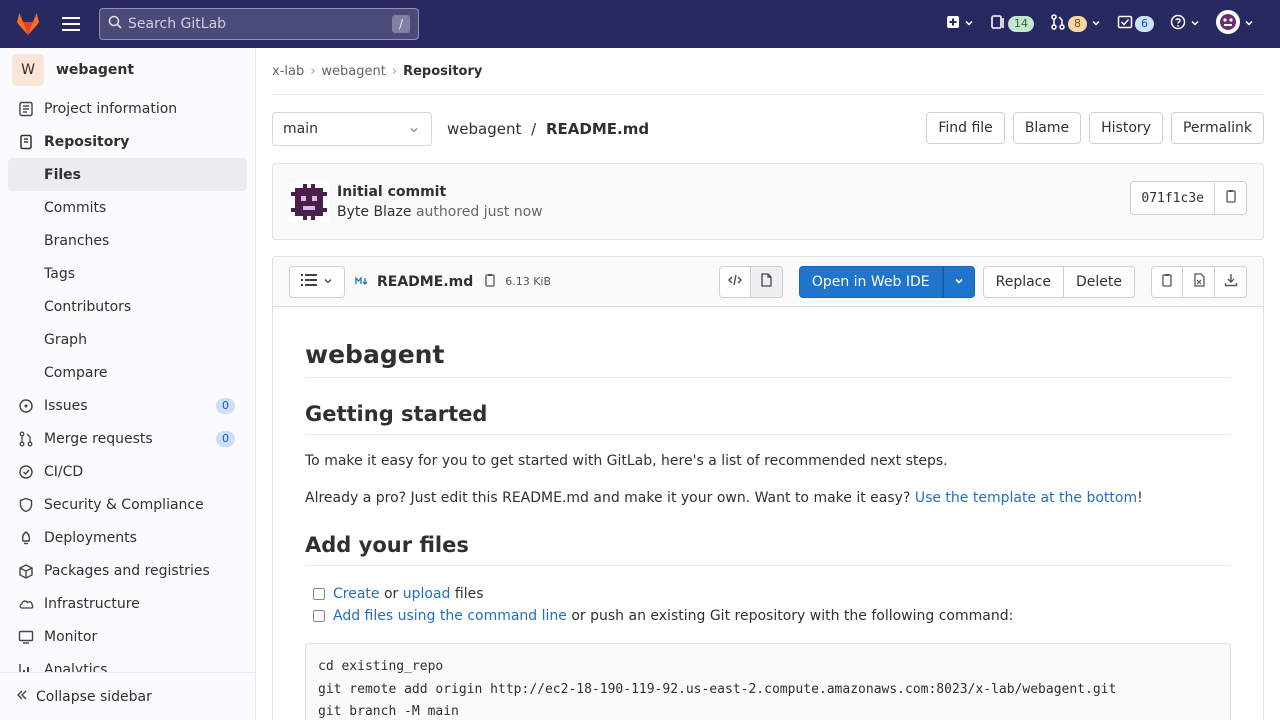 The height and width of the screenshot is (720, 1280). Describe the element at coordinates (300, 129) in the screenshot. I see `branch-name: main` at that location.